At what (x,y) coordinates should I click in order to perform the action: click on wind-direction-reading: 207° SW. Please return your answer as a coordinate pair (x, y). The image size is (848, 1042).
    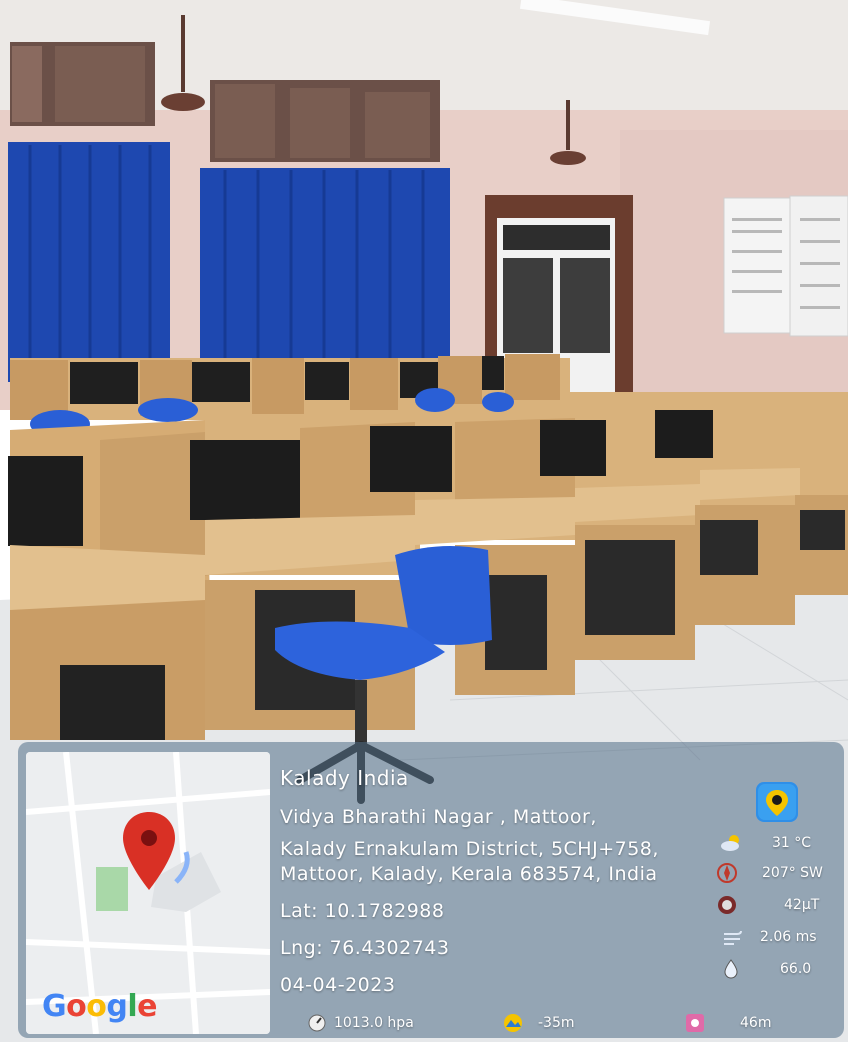
    Looking at the image, I should click on (769, 873).